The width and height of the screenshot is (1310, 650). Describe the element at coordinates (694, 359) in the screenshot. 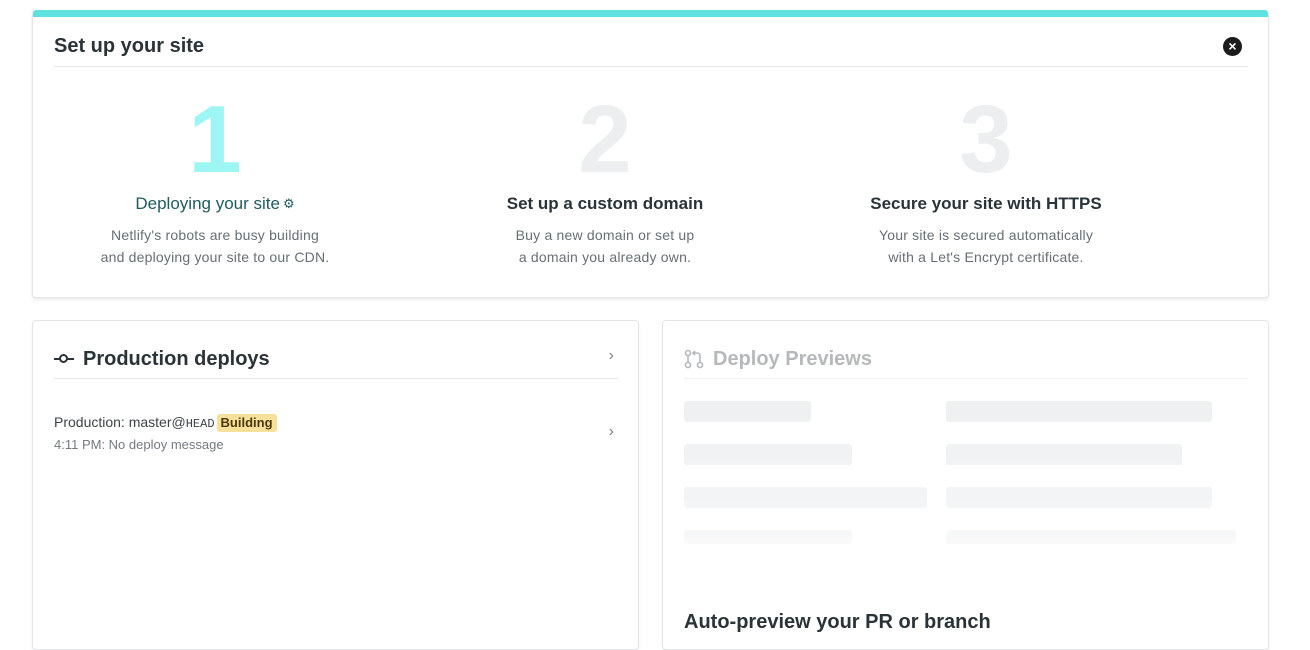

I see `pull-request-icon` at that location.